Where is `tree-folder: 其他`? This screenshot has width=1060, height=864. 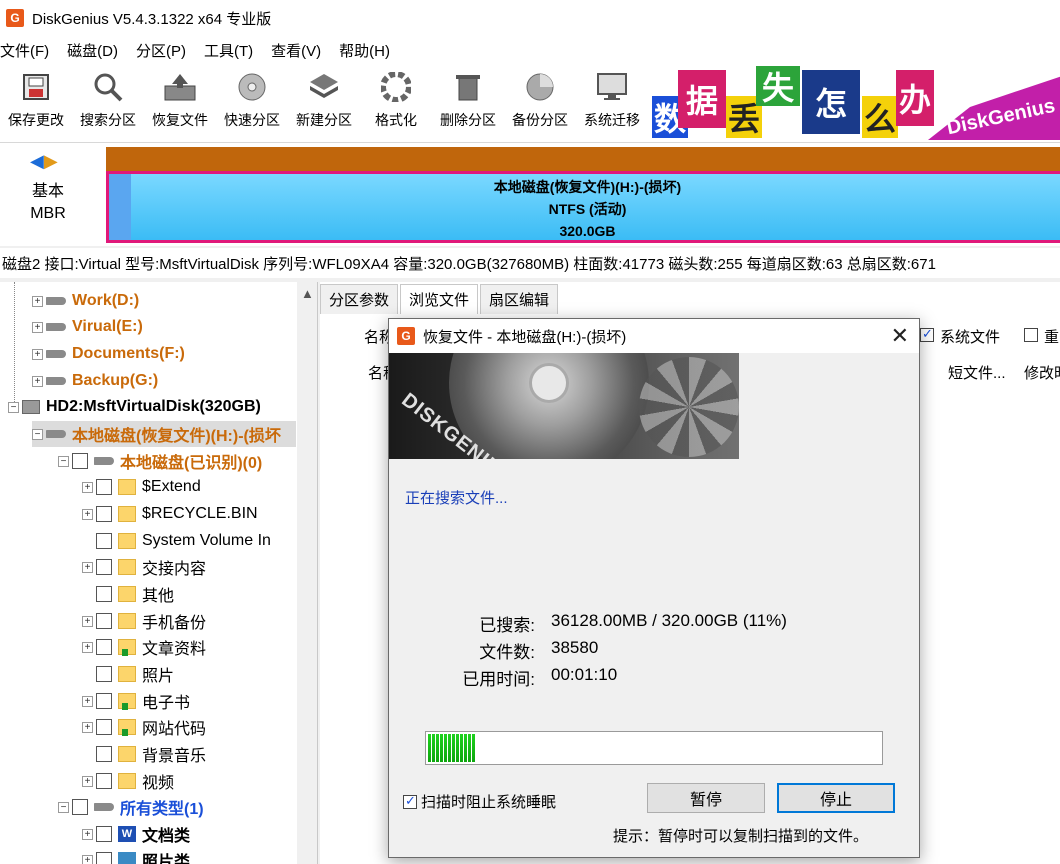
tree-folder: 其他 is located at coordinates (135, 594).